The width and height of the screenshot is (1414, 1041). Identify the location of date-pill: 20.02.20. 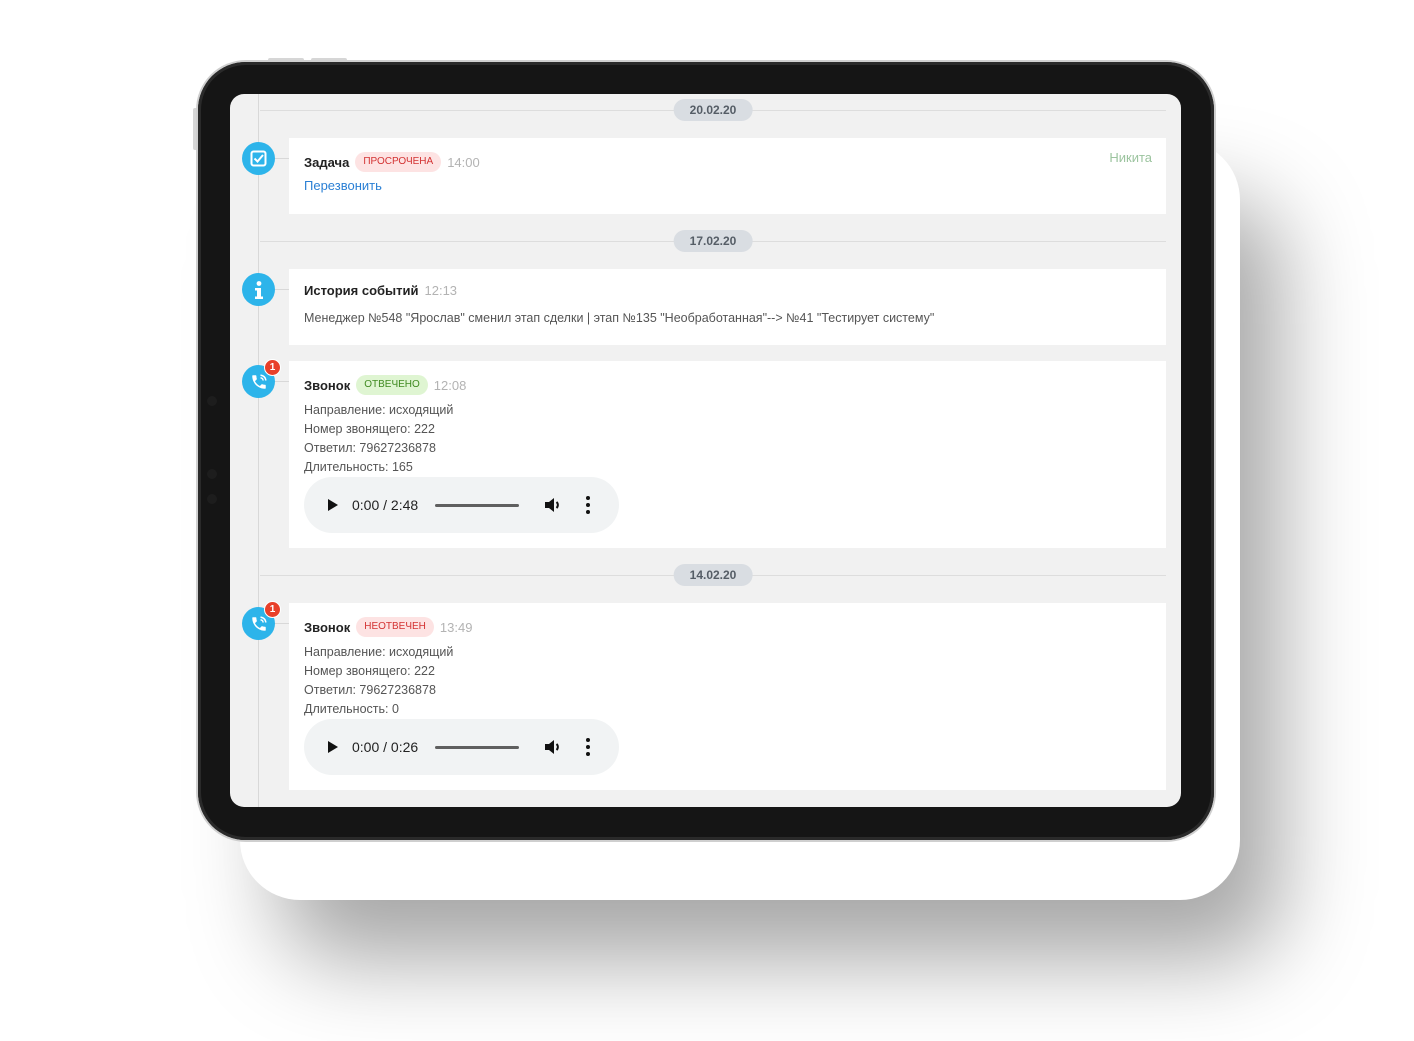
(713, 110).